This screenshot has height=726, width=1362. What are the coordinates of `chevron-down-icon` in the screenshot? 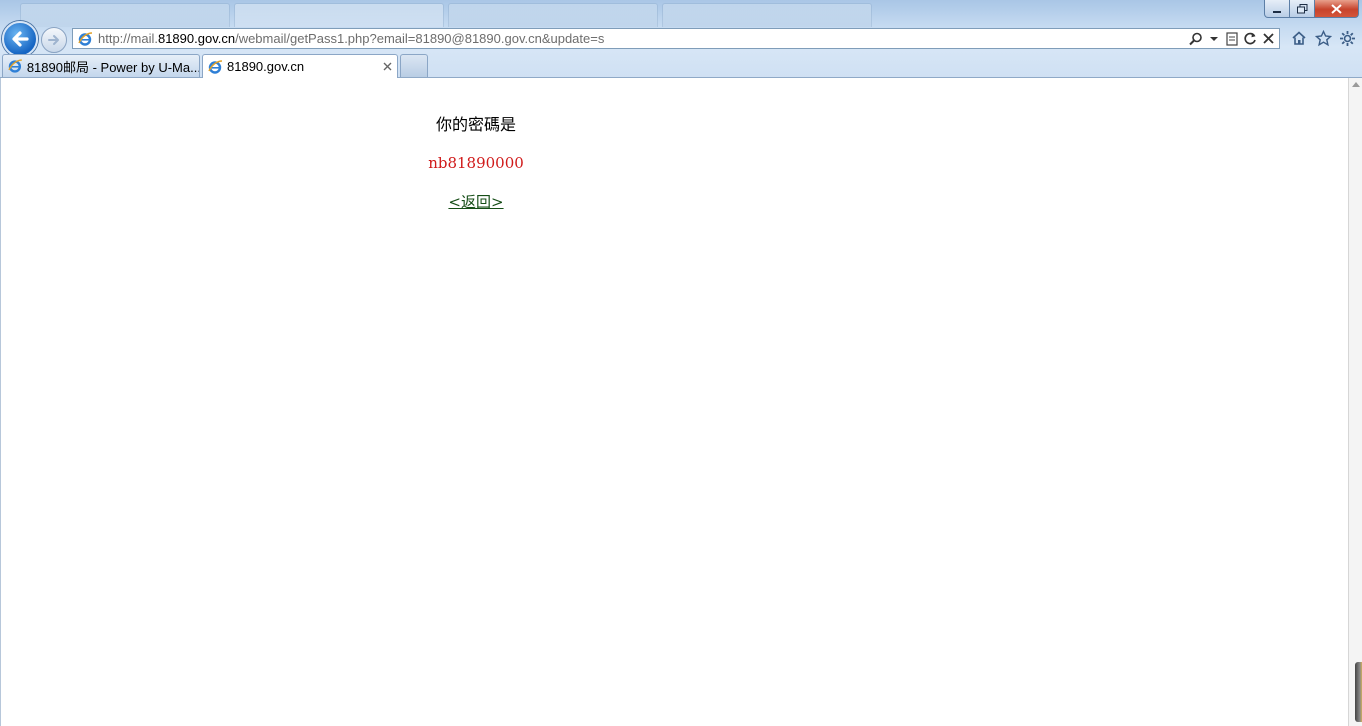 It's located at (1214, 38).